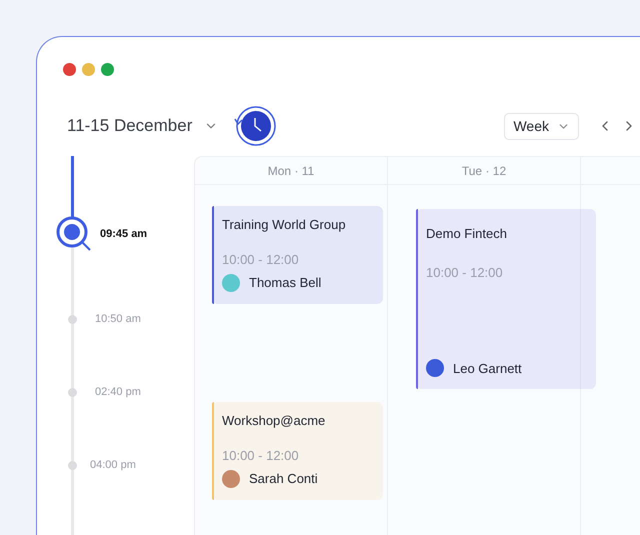 The width and height of the screenshot is (640, 535). Describe the element at coordinates (487, 369) in the screenshot. I see `person-name: Leo Garnett` at that location.